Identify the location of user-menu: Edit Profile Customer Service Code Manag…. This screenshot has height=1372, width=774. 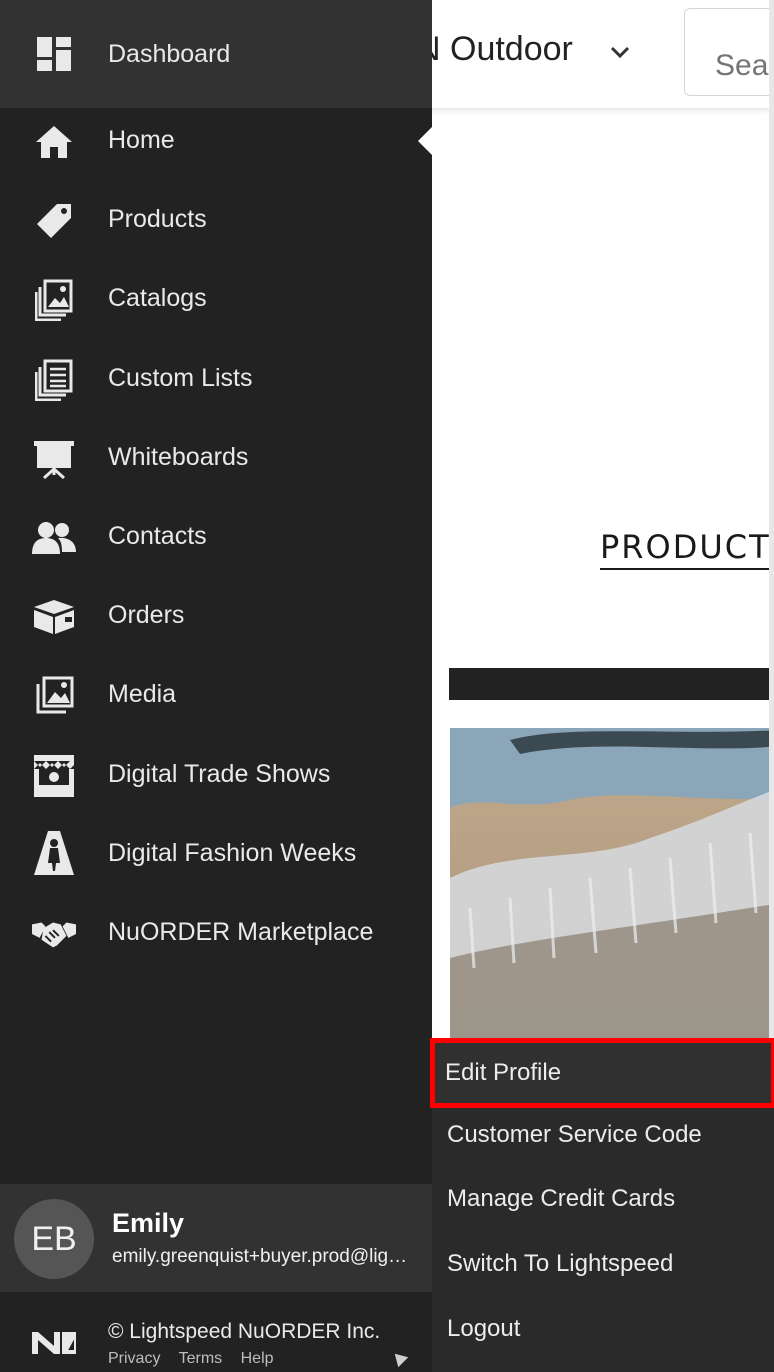
(602, 1205).